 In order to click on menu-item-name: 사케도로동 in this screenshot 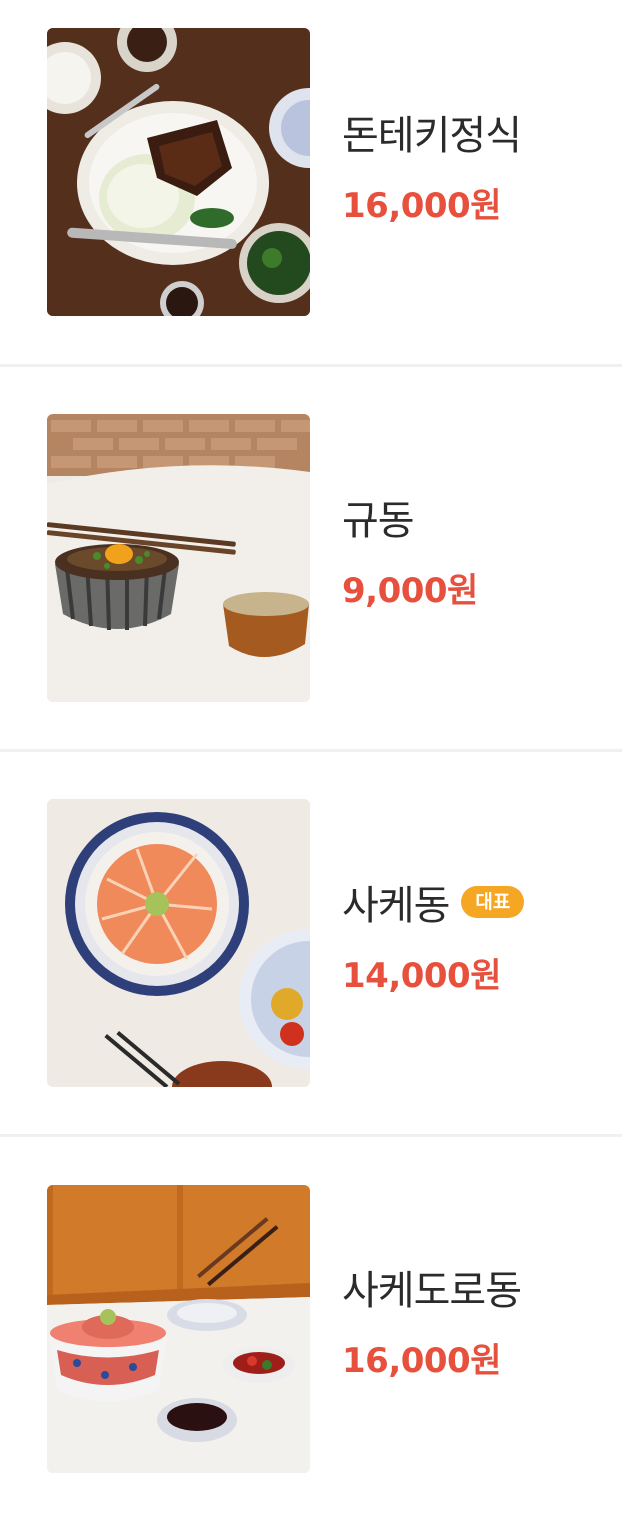, I will do `click(432, 1291)`.